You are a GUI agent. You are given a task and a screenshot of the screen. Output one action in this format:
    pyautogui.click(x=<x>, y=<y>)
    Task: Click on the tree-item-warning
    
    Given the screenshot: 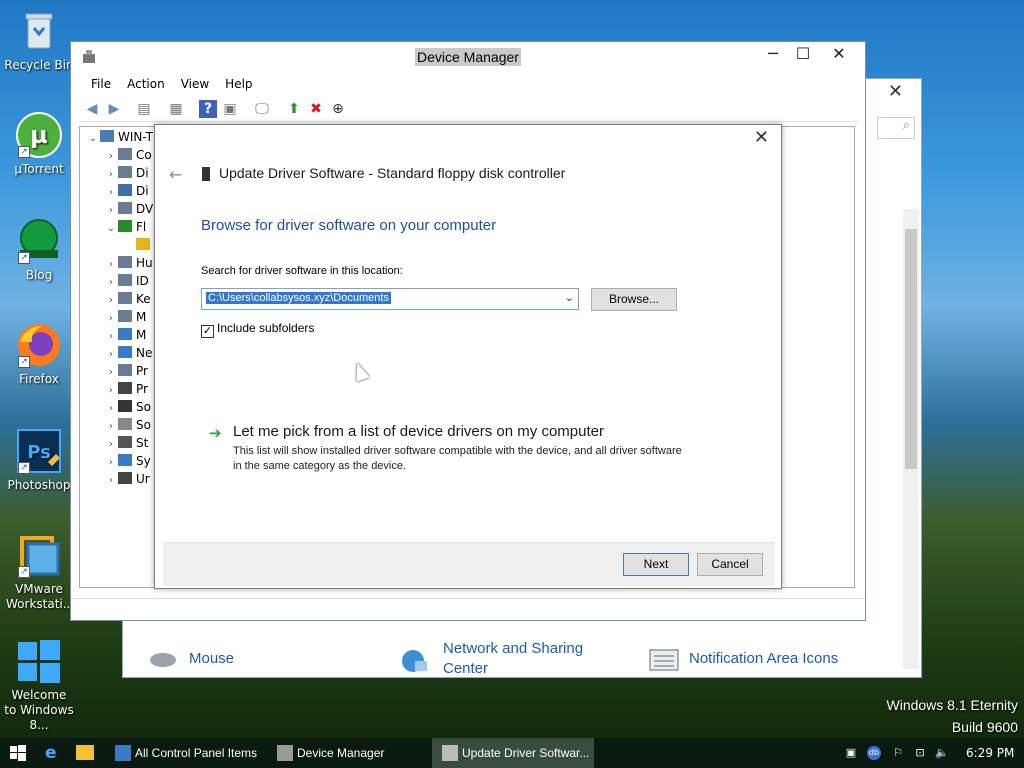 What is the action you would take?
    pyautogui.click(x=145, y=245)
    